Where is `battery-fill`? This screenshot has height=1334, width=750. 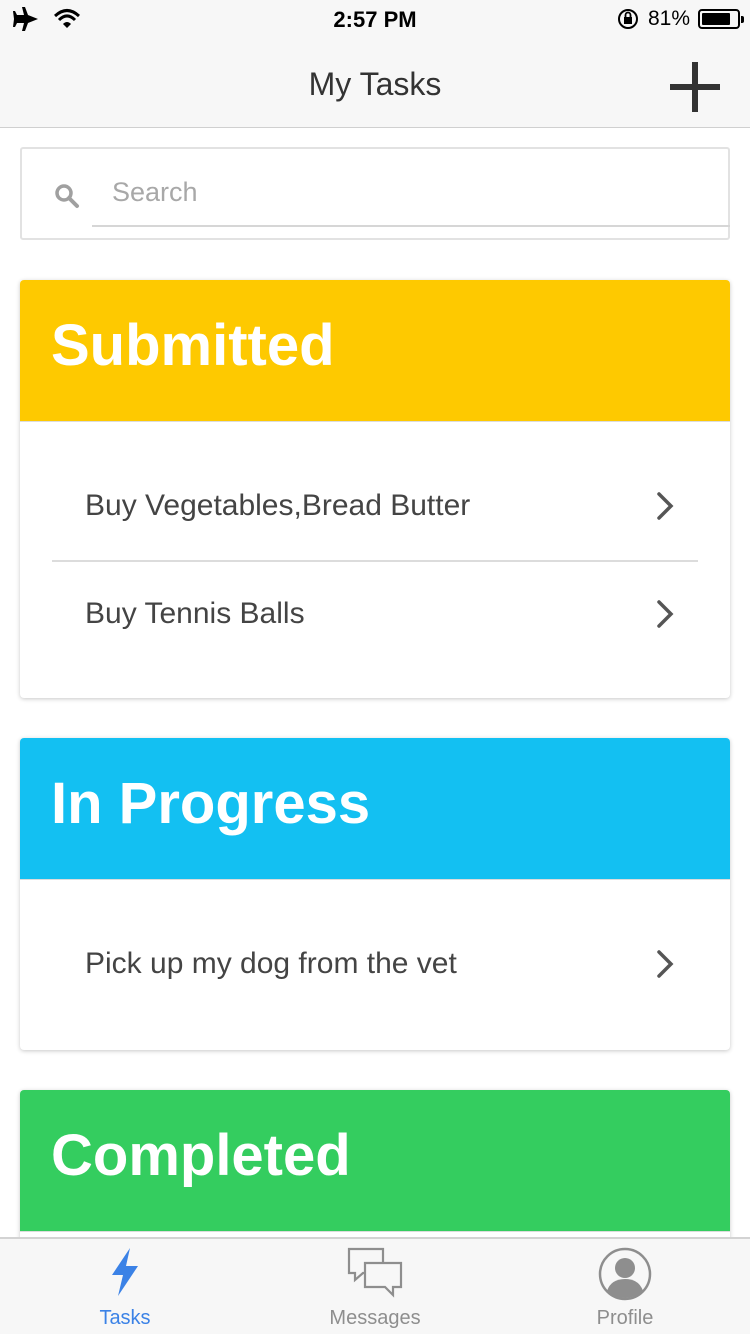
battery-fill is located at coordinates (716, 19).